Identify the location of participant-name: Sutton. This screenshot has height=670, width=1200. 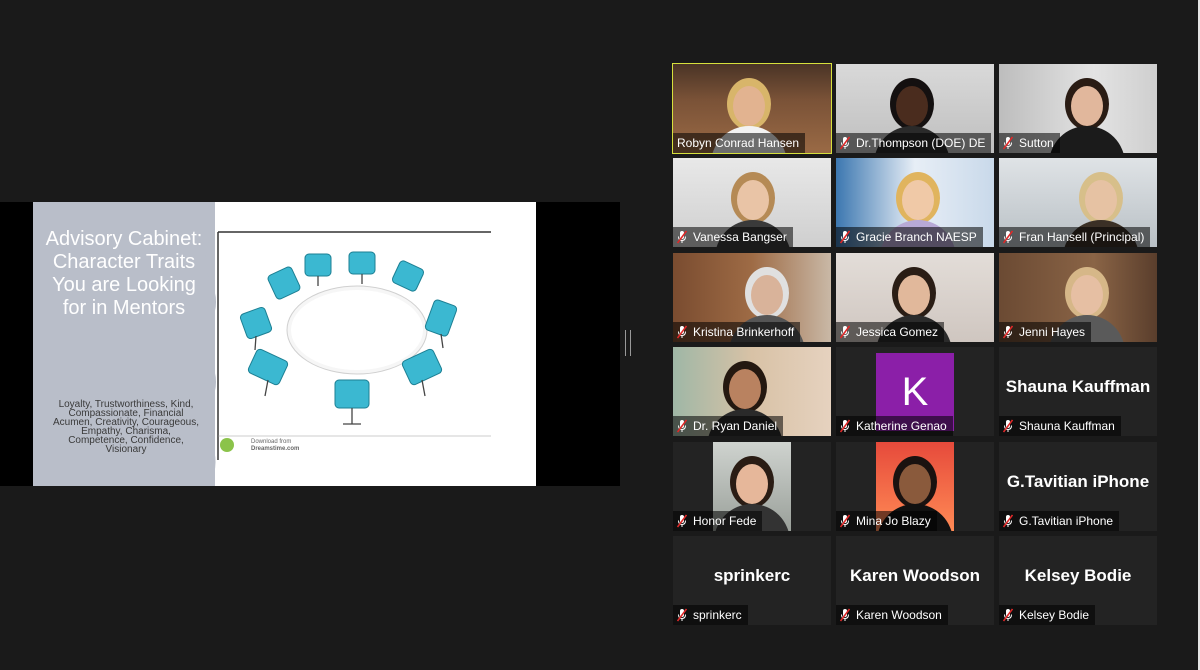
(1036, 143).